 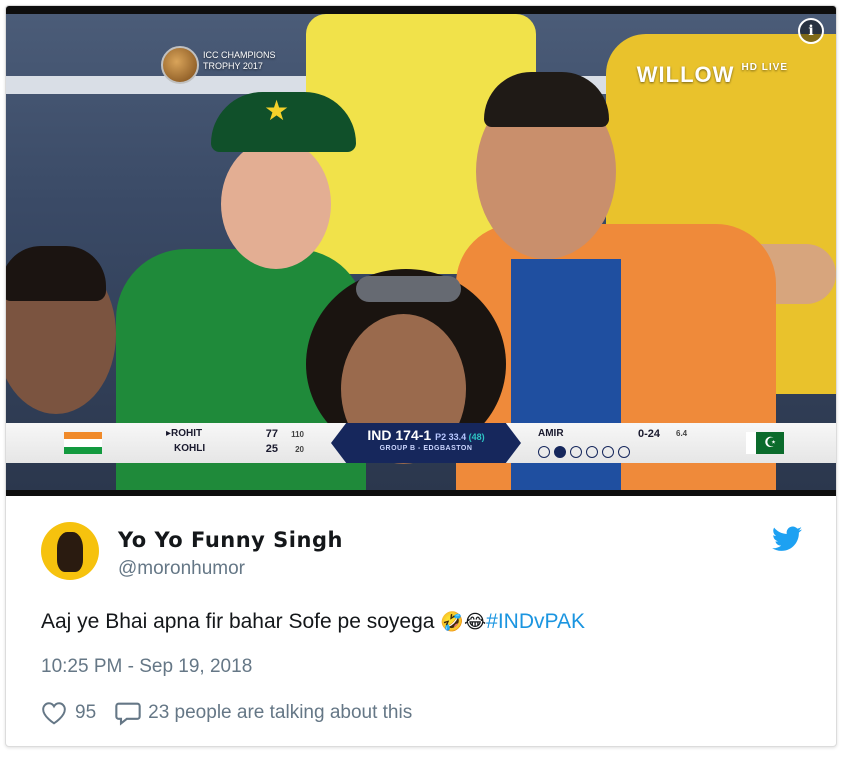 What do you see at coordinates (181, 569) in the screenshot?
I see `user-handle: @moronhumor` at bounding box center [181, 569].